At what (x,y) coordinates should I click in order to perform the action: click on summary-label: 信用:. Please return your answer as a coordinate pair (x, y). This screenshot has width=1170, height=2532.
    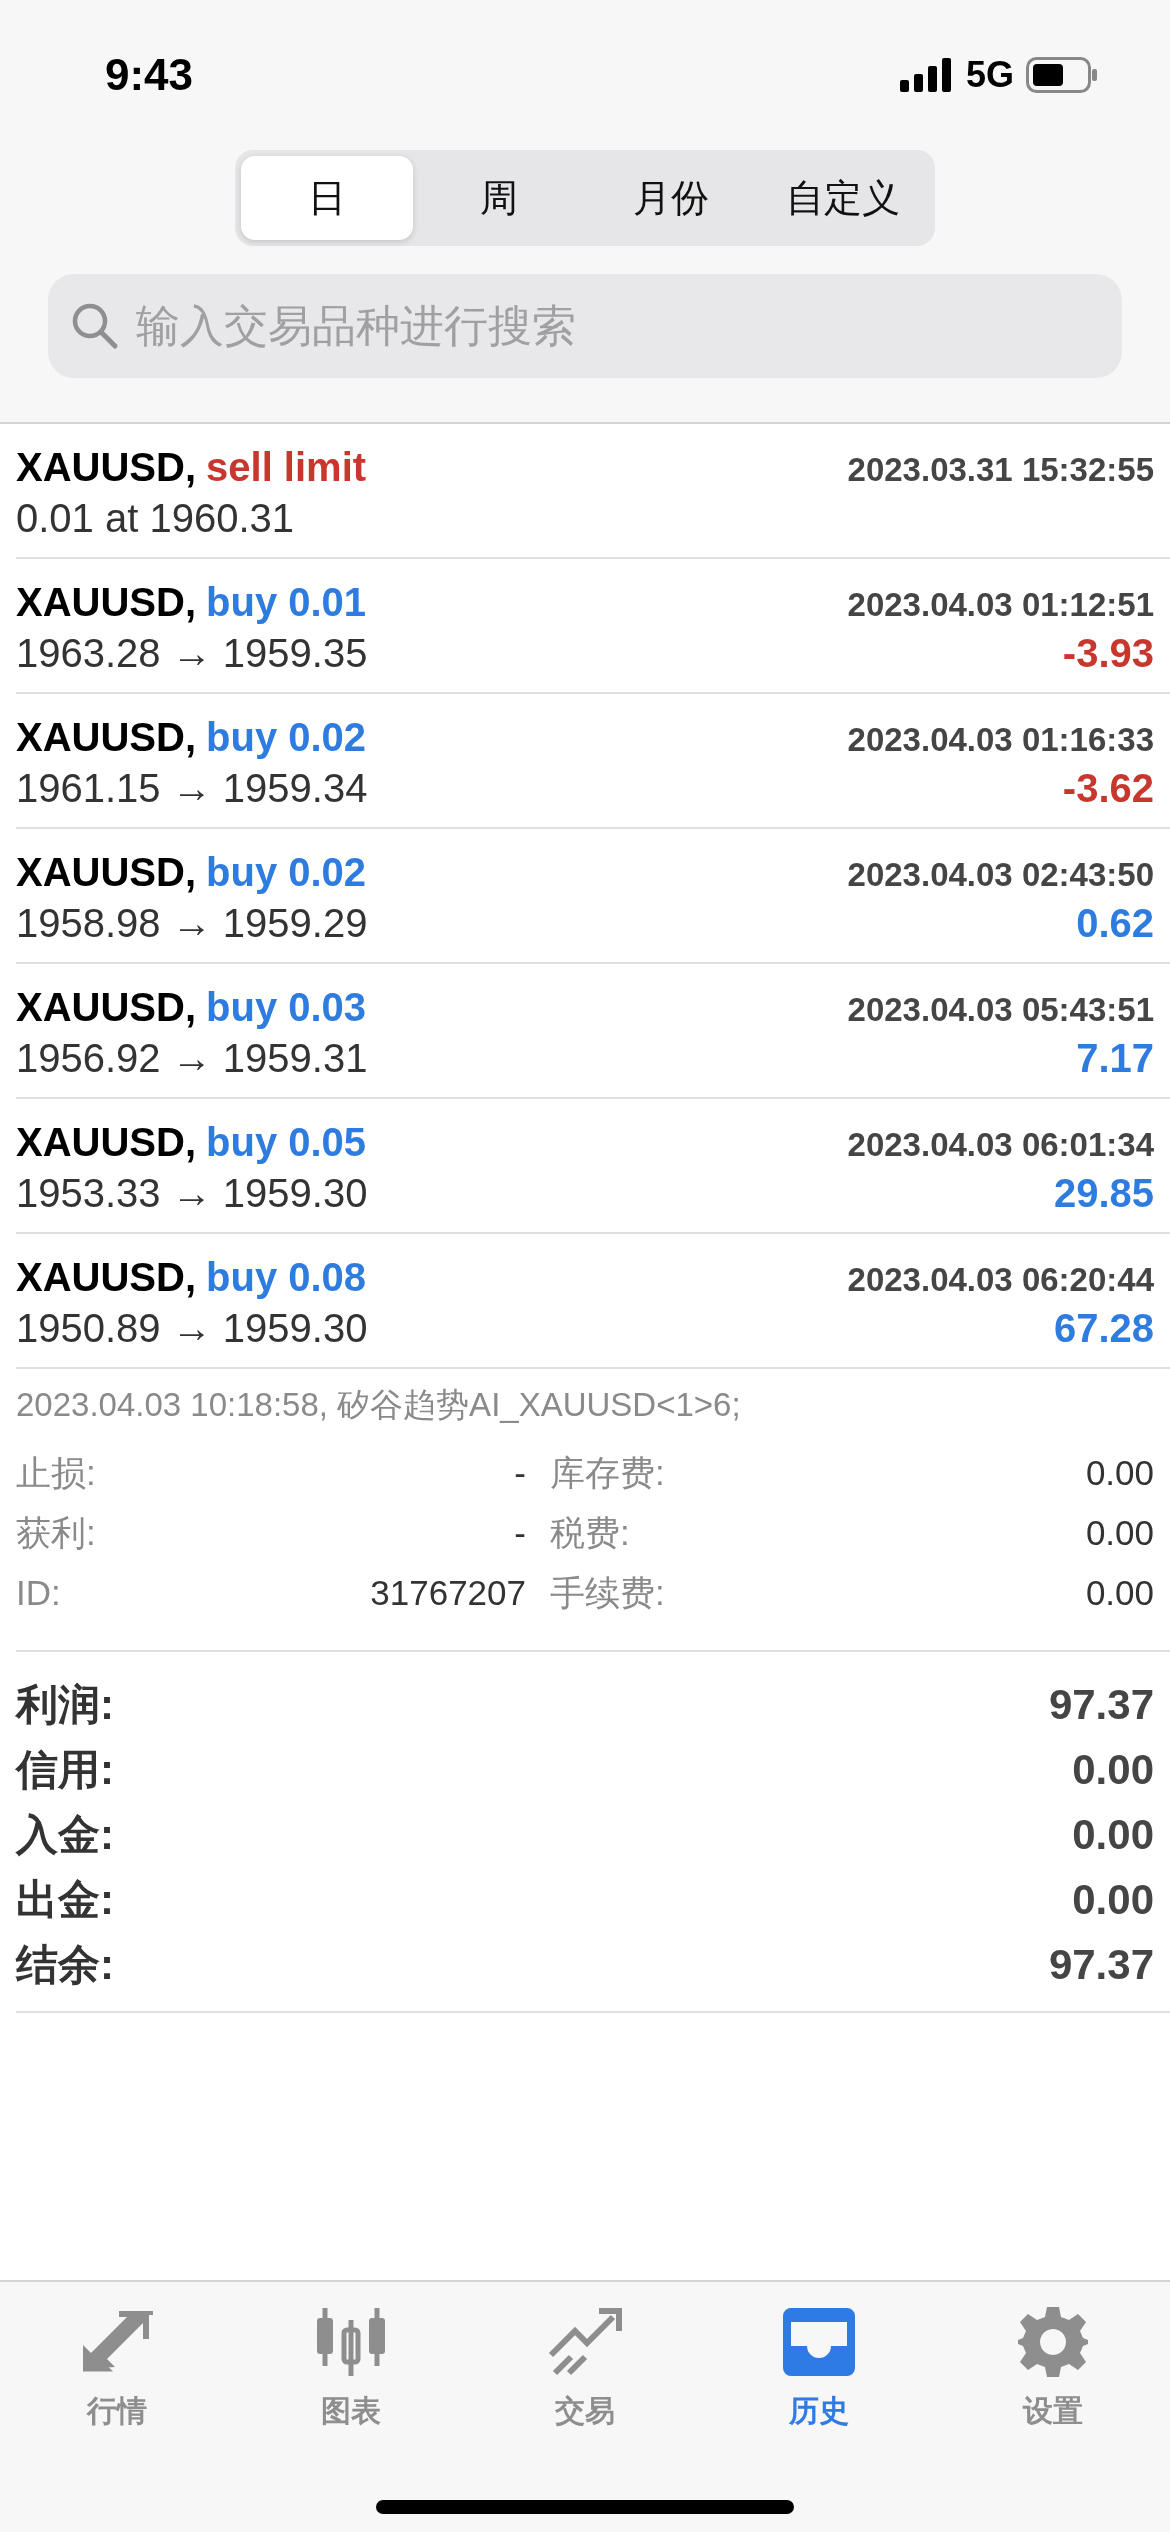
    Looking at the image, I should click on (65, 1769).